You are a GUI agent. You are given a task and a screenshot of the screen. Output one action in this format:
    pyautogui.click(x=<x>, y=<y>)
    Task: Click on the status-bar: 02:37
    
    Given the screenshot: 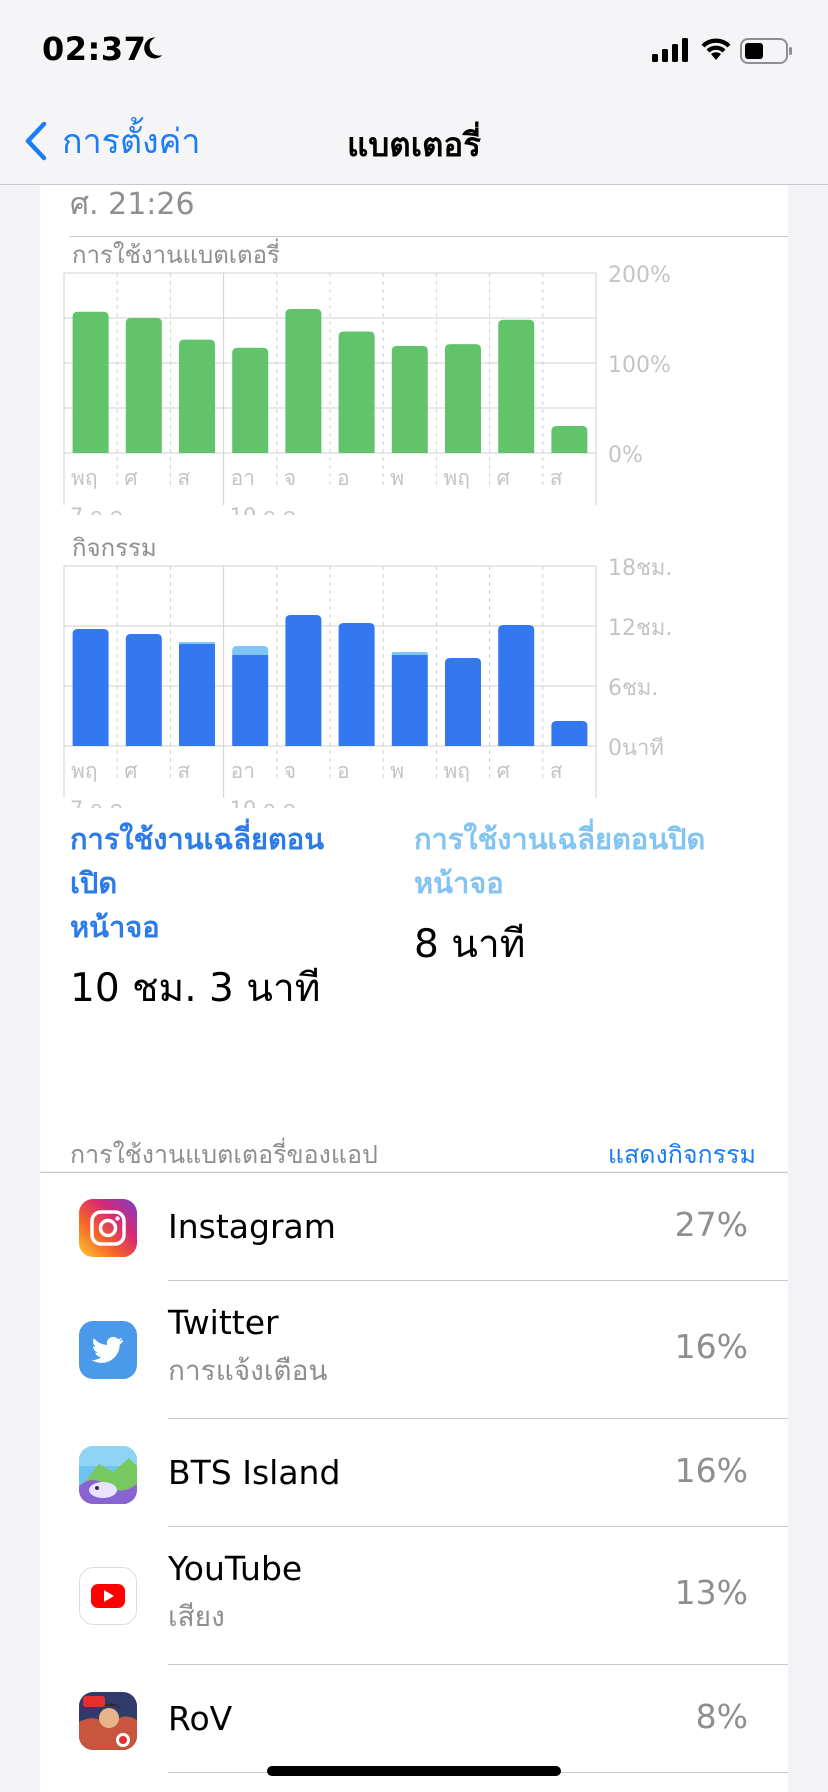 What is the action you would take?
    pyautogui.click(x=414, y=50)
    